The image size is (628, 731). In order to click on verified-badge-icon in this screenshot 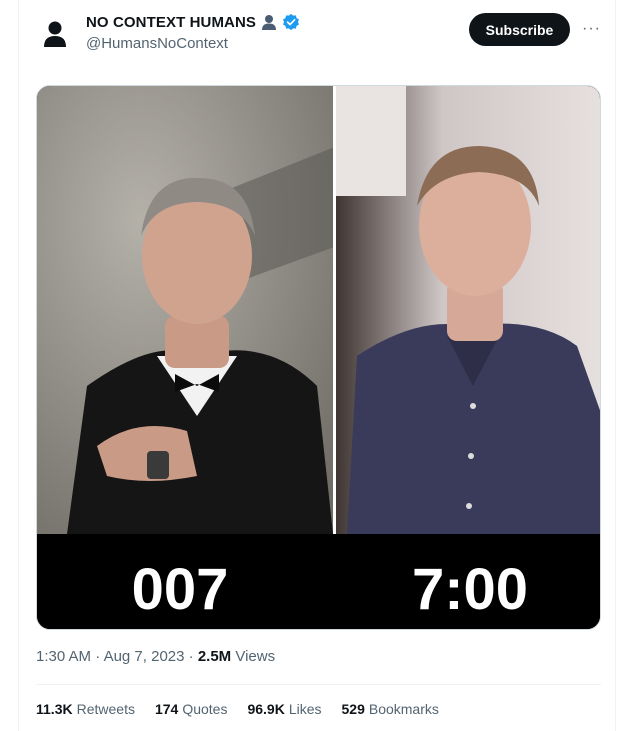, I will do `click(291, 22)`.